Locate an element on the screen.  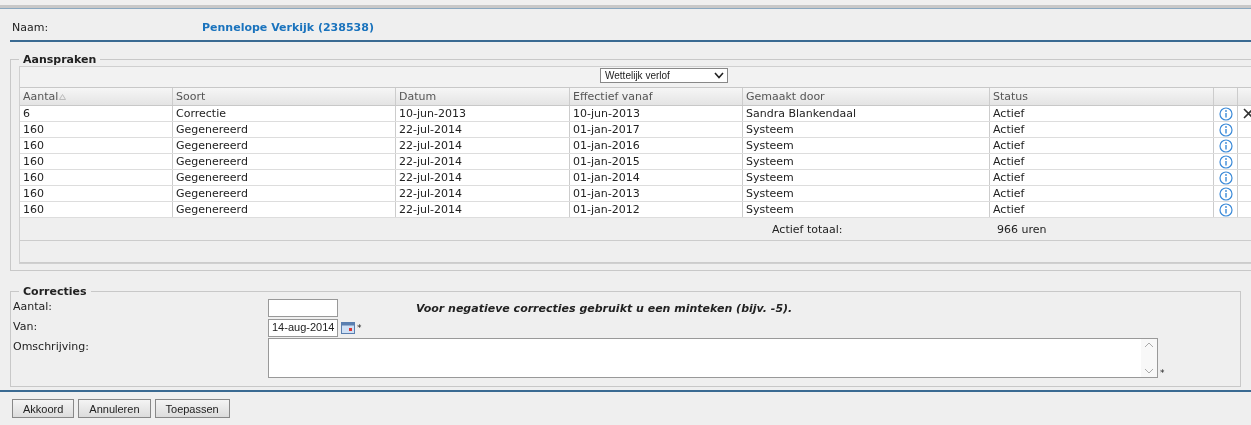
date-field: 14-aug-2014 is located at coordinates (303, 328).